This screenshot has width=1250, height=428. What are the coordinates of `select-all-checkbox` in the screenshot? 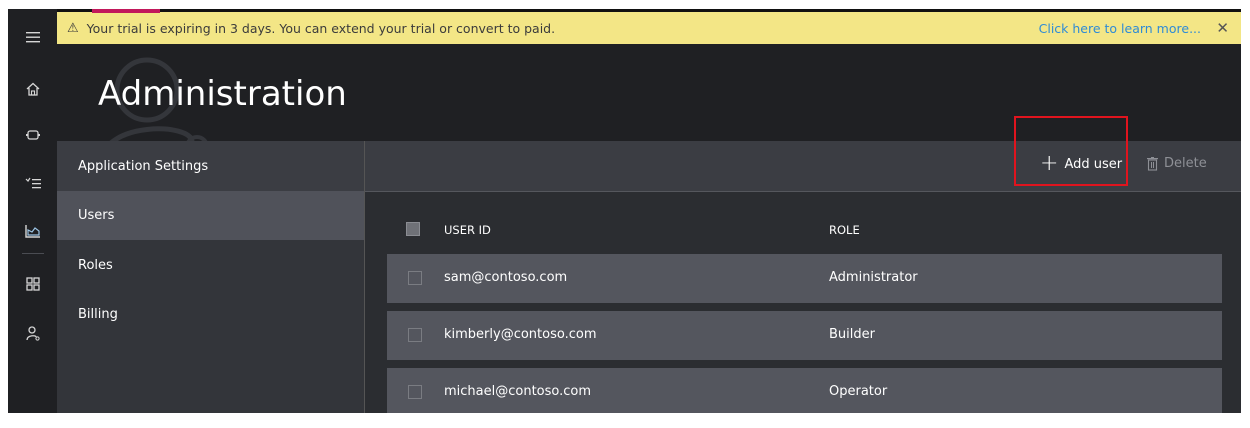 It's located at (413, 229).